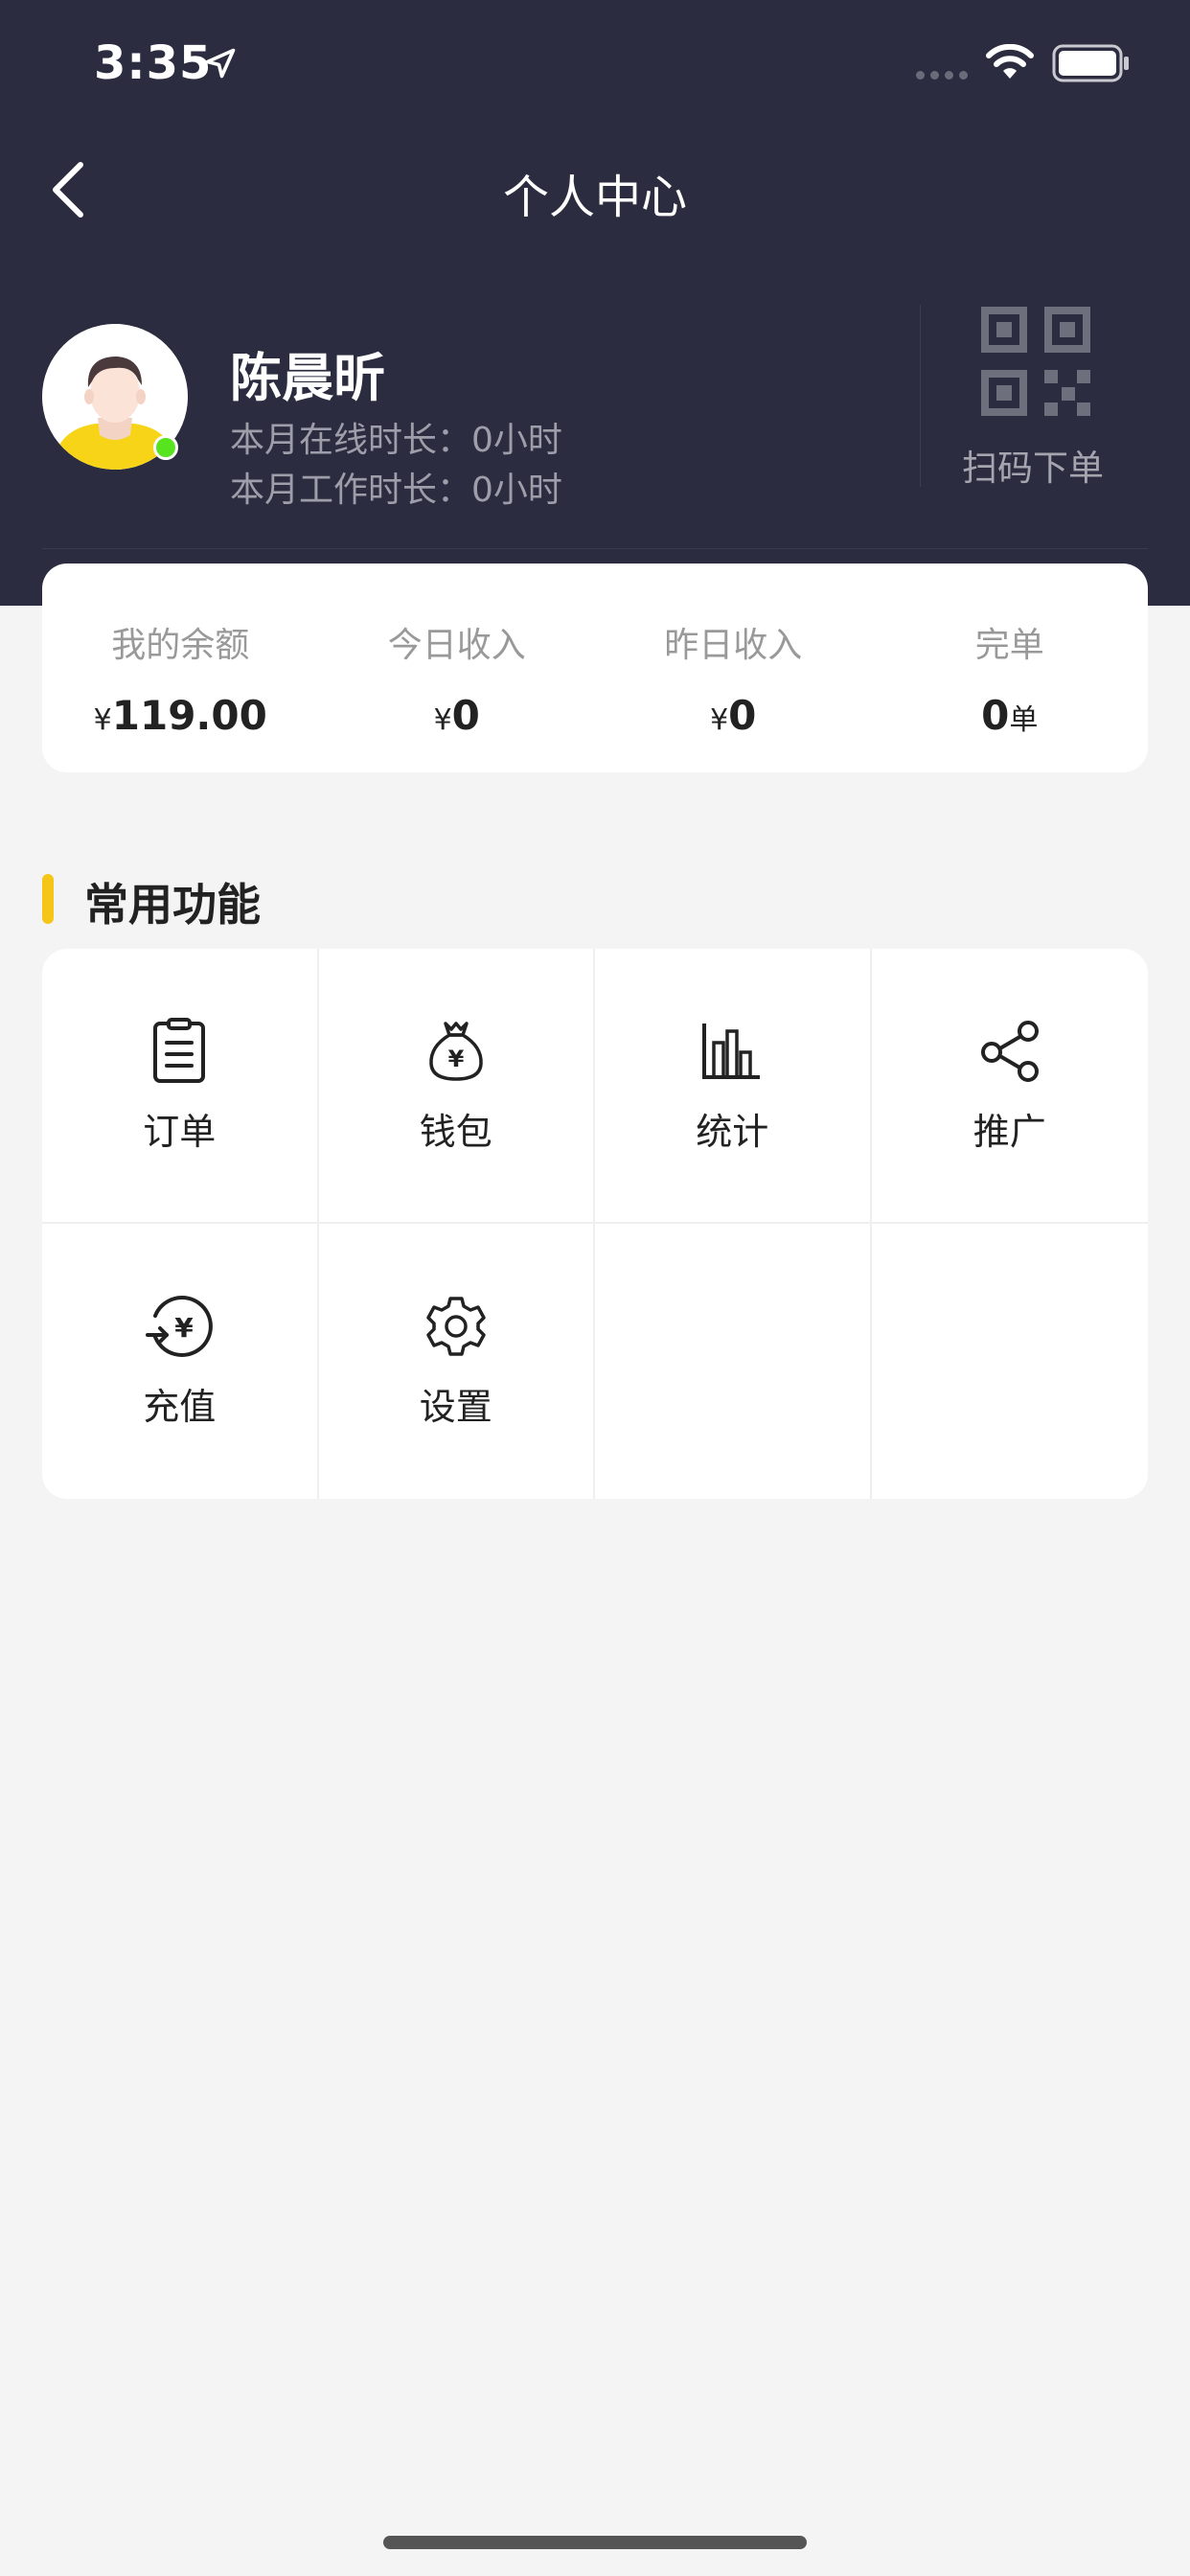  What do you see at coordinates (221, 63) in the screenshot?
I see `location-arrow-icon` at bounding box center [221, 63].